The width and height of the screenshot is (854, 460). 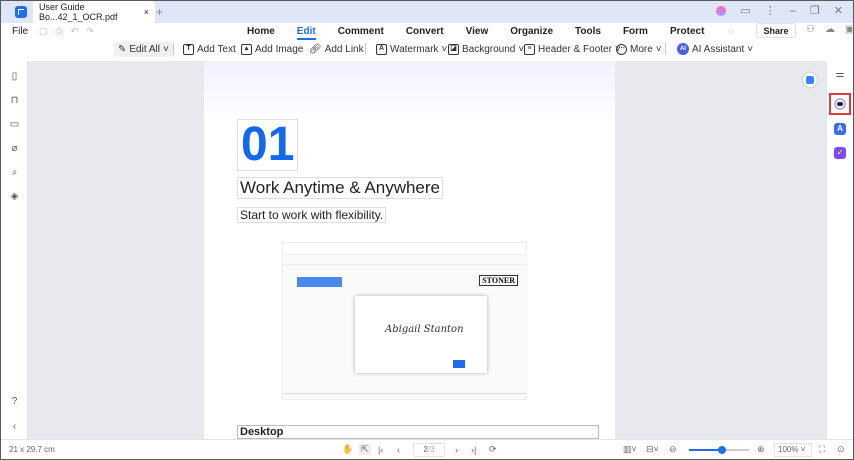 I want to click on close-tab-icon: ×, so click(x=146, y=12).